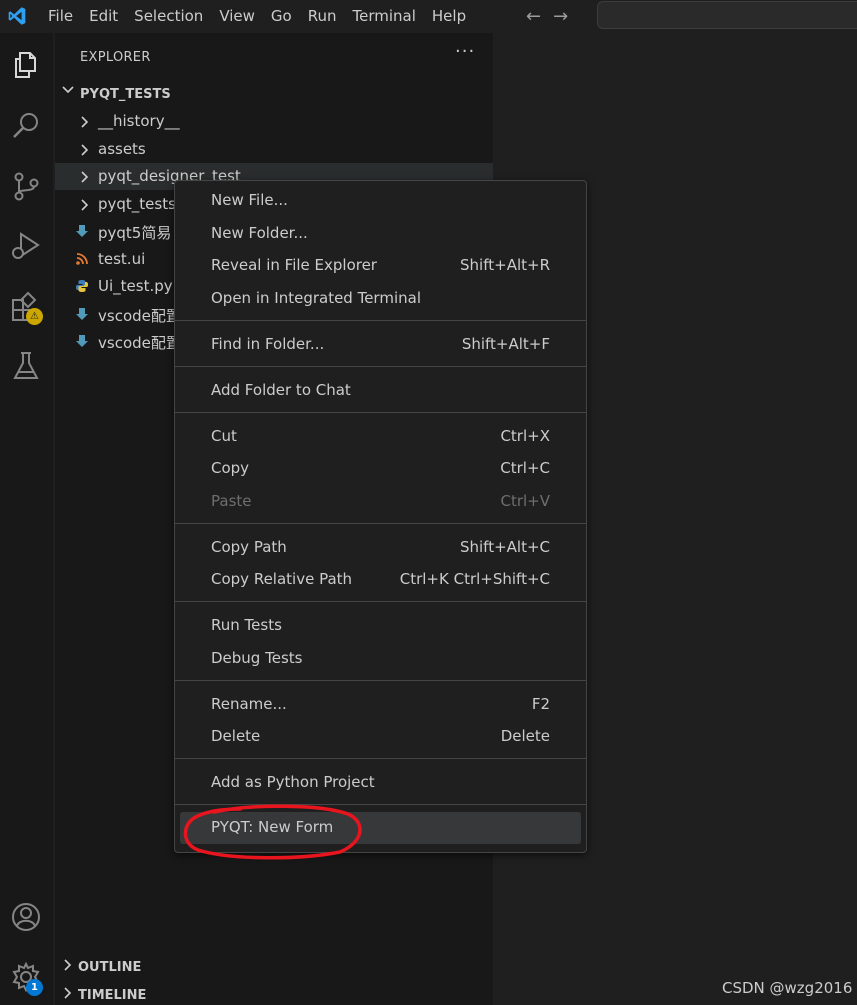 This screenshot has width=857, height=1005. Describe the element at coordinates (110, 967) in the screenshot. I see `outline-title: OUTLINE` at that location.